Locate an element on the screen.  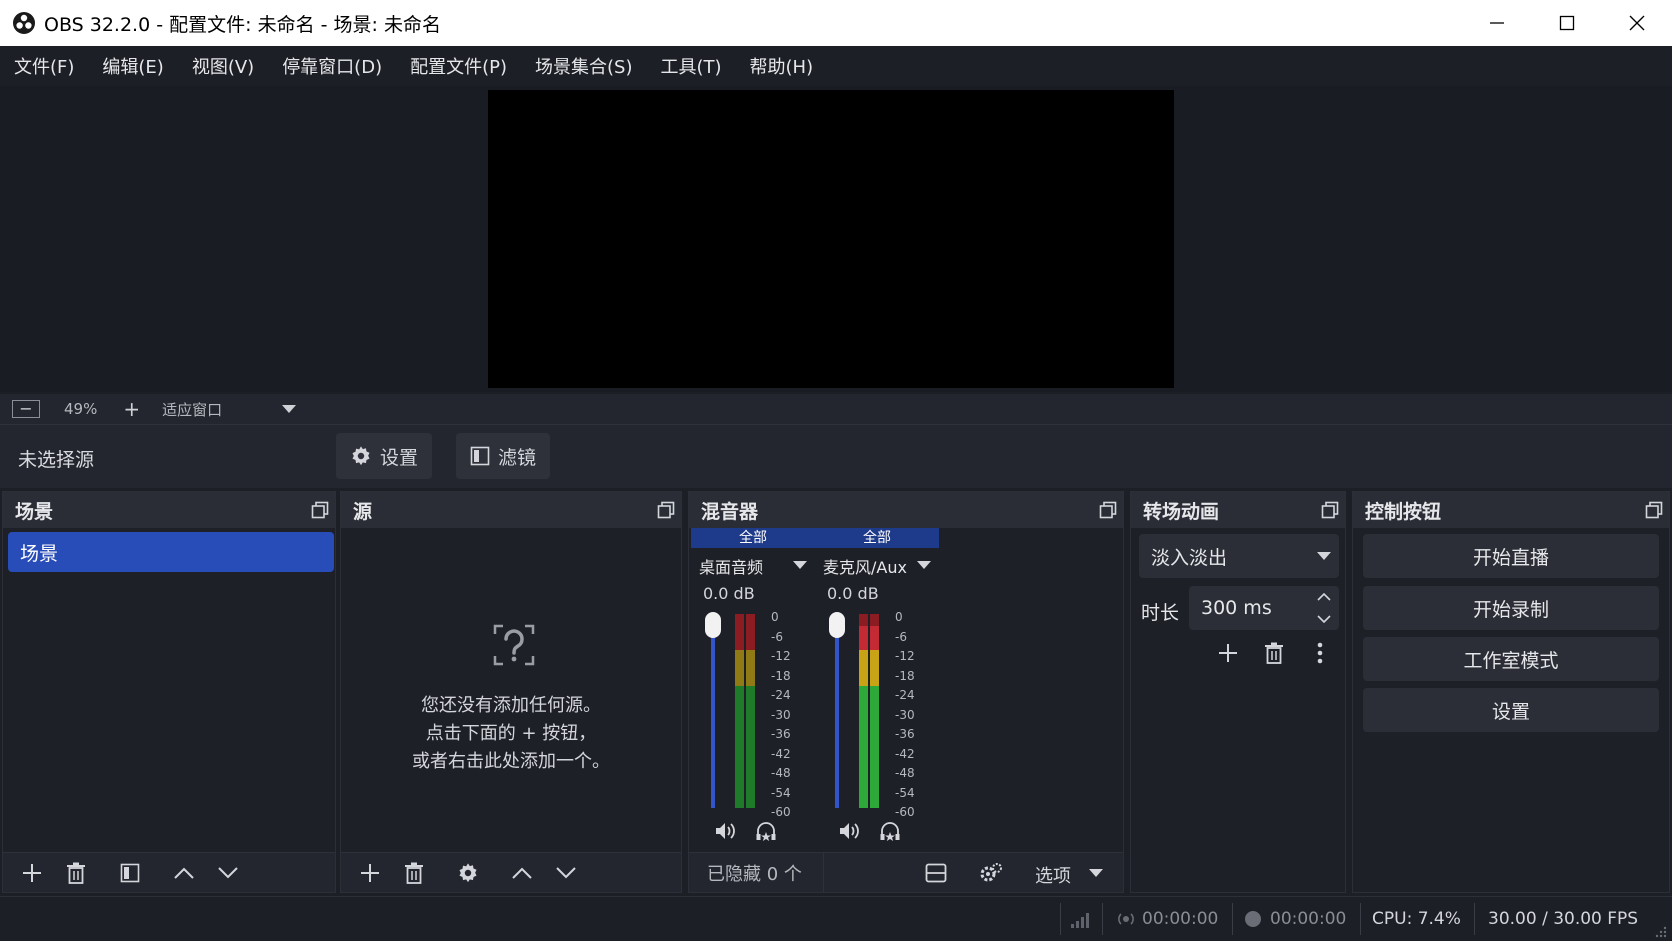
studio-mode-button: 工作室模式 is located at coordinates (1511, 659).